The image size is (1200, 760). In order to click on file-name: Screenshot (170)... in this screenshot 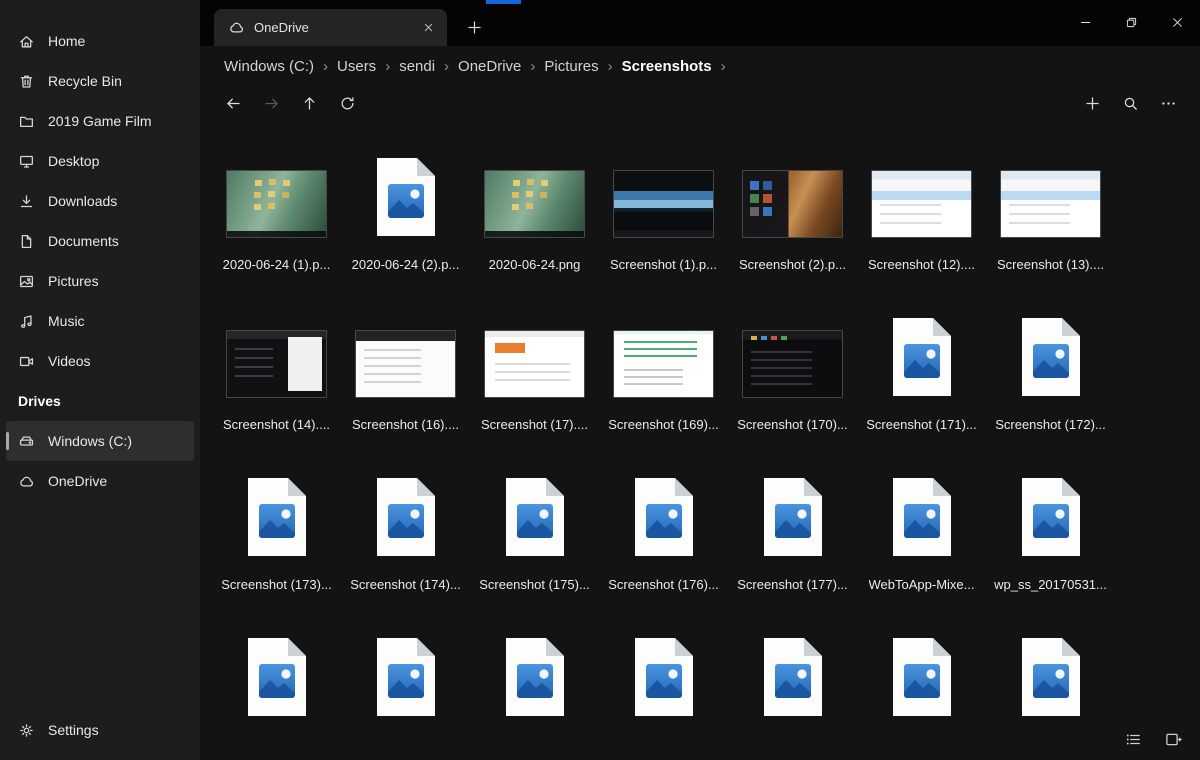, I will do `click(792, 424)`.